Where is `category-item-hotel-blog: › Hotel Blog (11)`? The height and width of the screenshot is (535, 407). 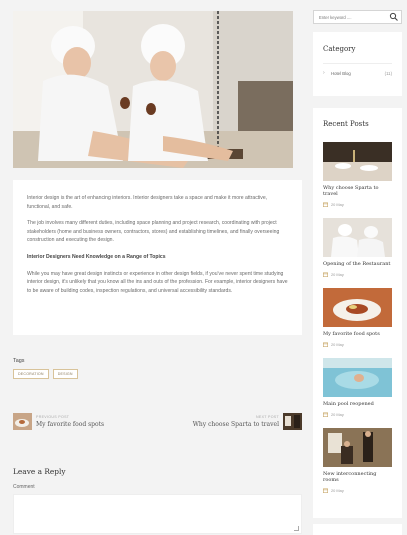
category-item-hotel-blog: › Hotel Blog (11) is located at coordinates (357, 73).